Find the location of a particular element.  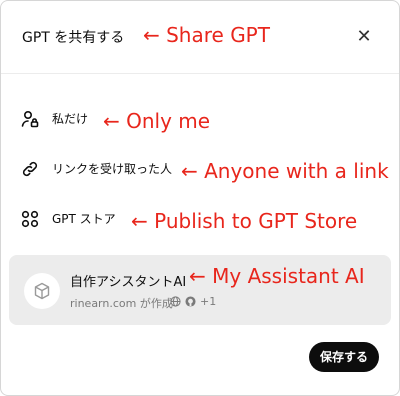

save-button: 保存する is located at coordinates (344, 357).